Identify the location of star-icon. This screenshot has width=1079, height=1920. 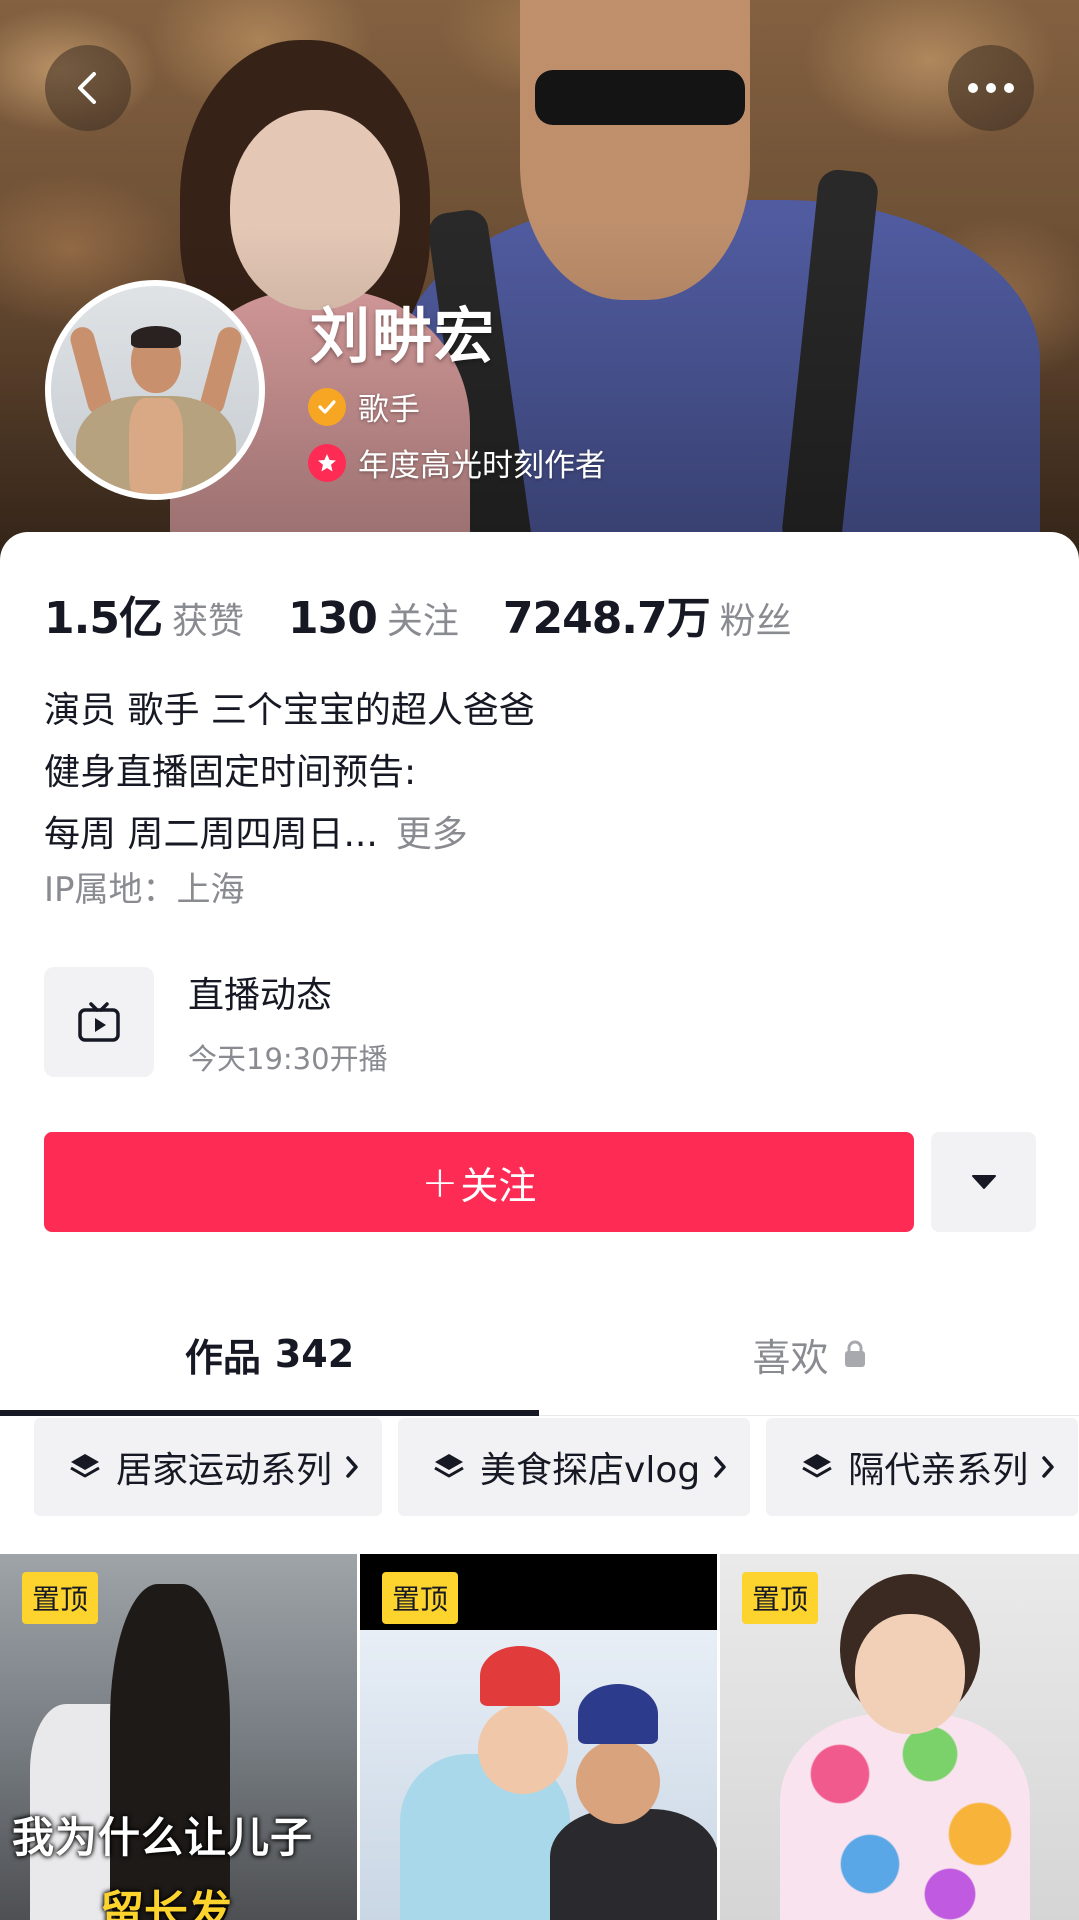
(327, 462).